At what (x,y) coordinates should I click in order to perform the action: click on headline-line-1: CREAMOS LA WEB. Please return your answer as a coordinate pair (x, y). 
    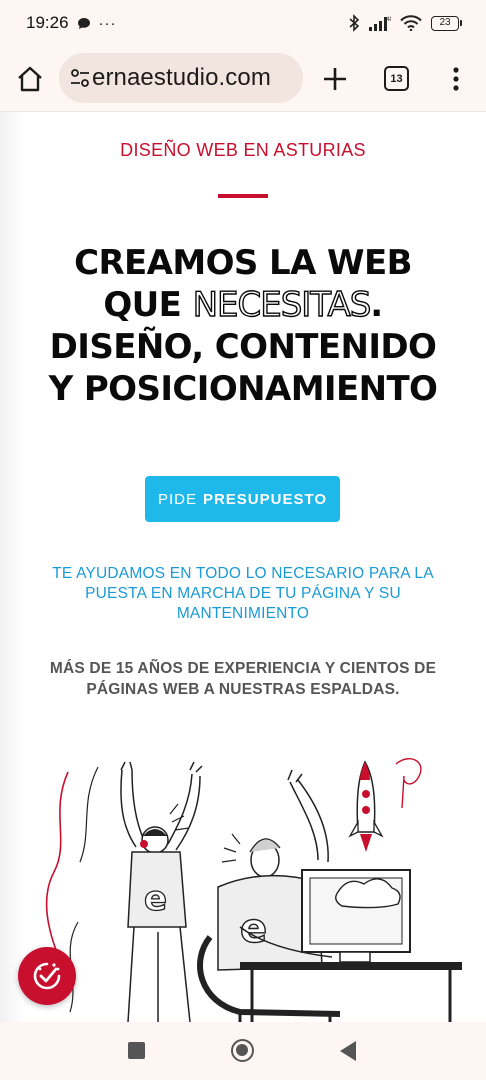
    Looking at the image, I should click on (243, 263).